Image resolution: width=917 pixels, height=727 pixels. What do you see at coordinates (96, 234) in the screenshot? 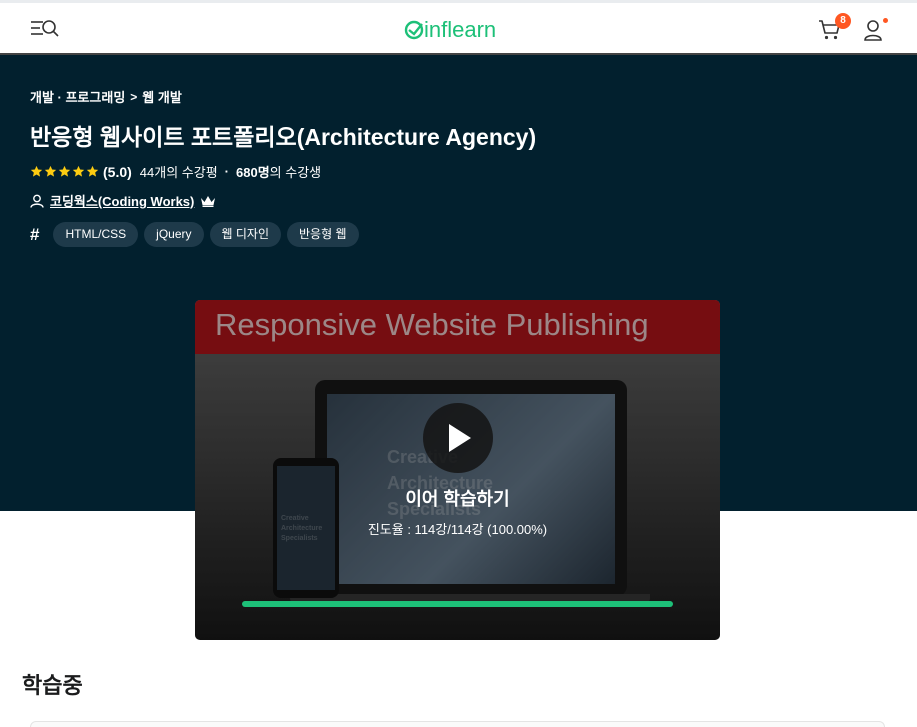
I see `tag-html-css: HTML/CSS` at bounding box center [96, 234].